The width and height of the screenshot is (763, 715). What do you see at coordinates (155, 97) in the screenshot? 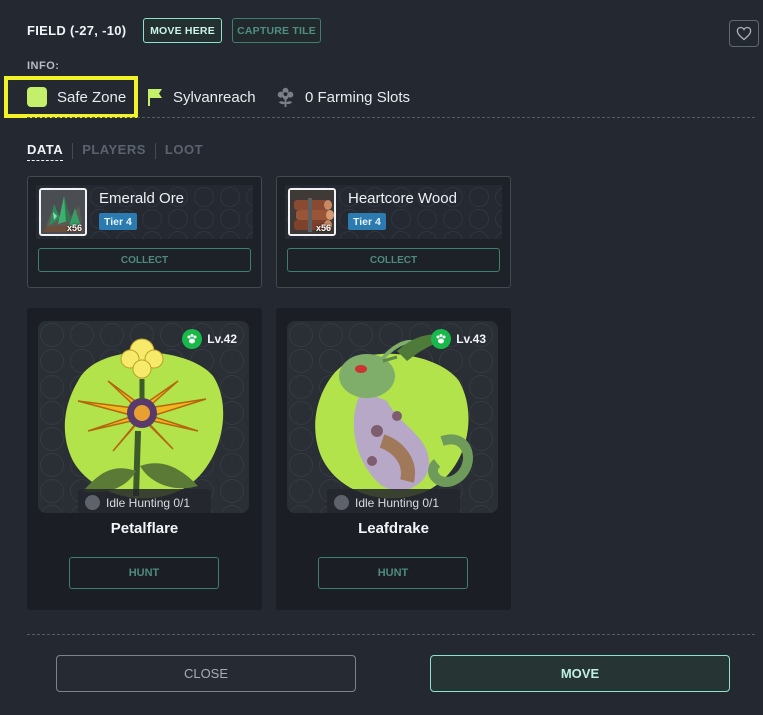
I see `flag-icon` at bounding box center [155, 97].